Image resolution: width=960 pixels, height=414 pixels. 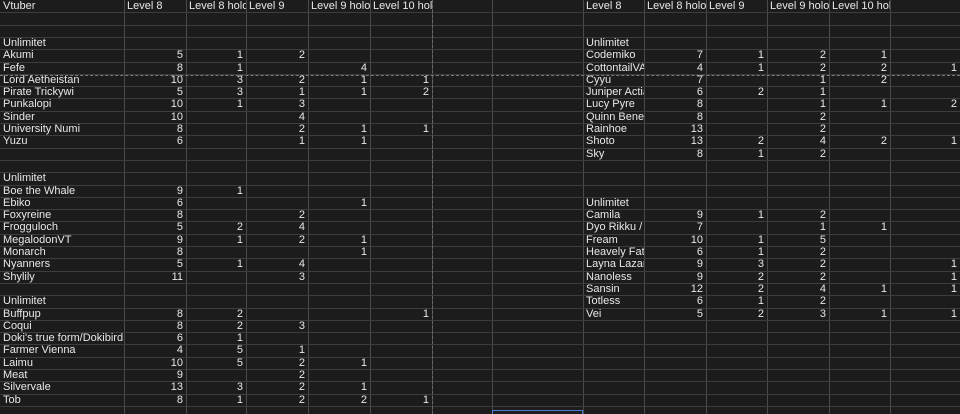 What do you see at coordinates (736, 6) in the screenshot?
I see `header-cell: Level 9` at bounding box center [736, 6].